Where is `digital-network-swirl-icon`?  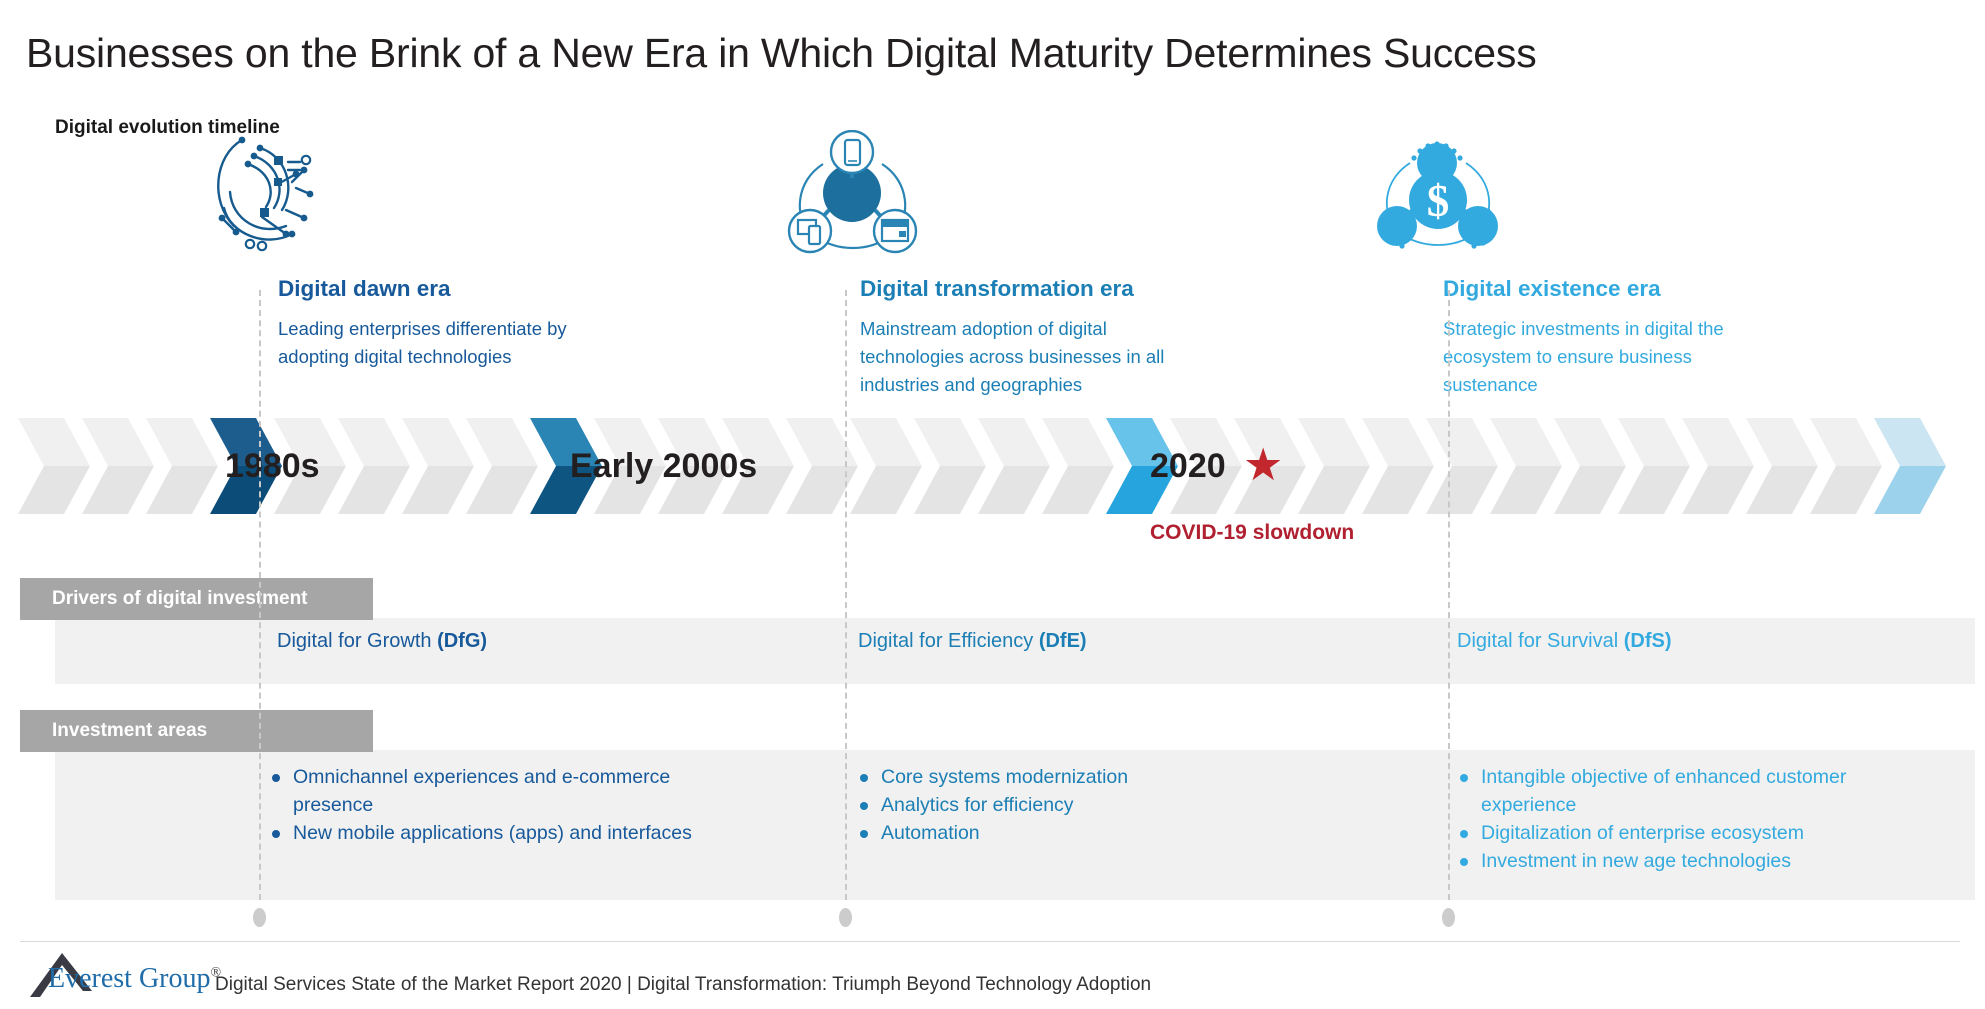
digital-network-swirl-icon is located at coordinates (265, 192).